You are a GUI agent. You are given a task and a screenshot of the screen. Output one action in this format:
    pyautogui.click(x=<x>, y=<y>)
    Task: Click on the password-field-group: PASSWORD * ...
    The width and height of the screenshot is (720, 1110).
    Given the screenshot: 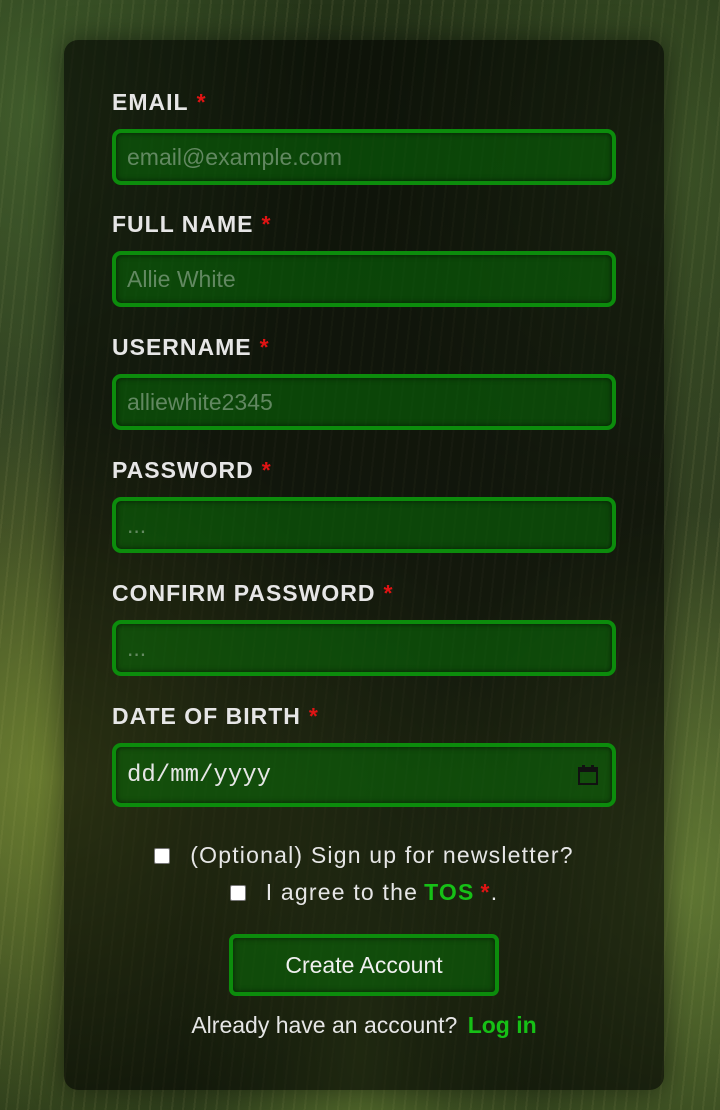 What is the action you would take?
    pyautogui.click(x=364, y=504)
    